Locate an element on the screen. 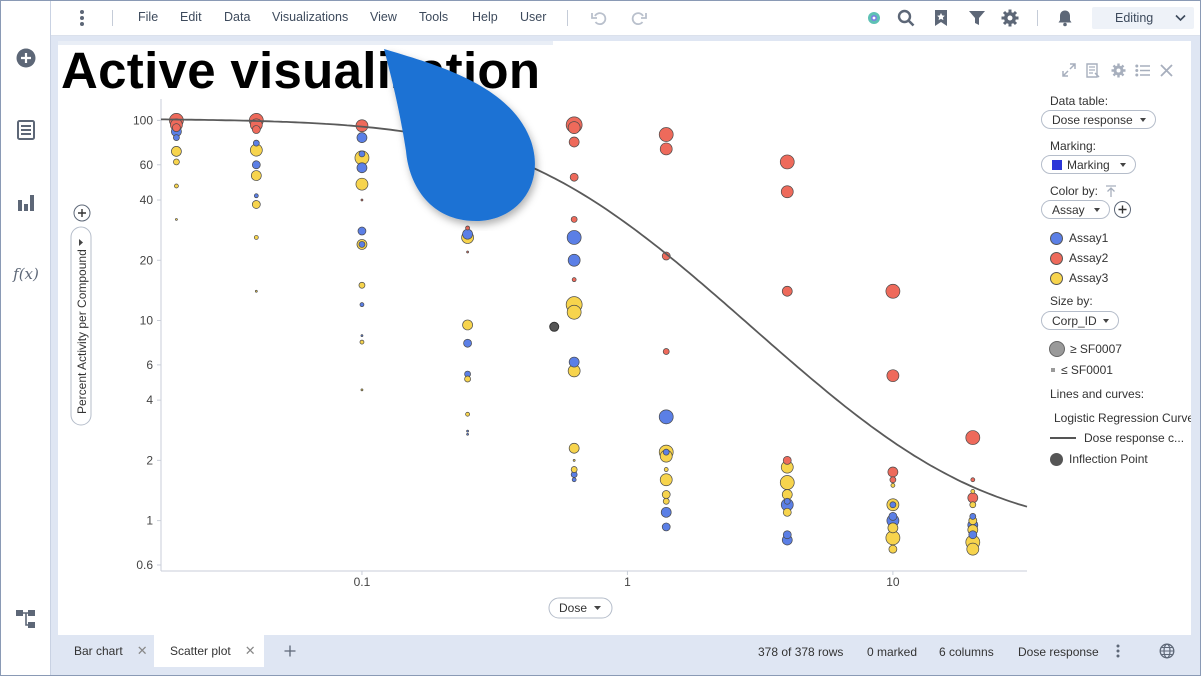  properties-button is located at coordinates (1118, 70).